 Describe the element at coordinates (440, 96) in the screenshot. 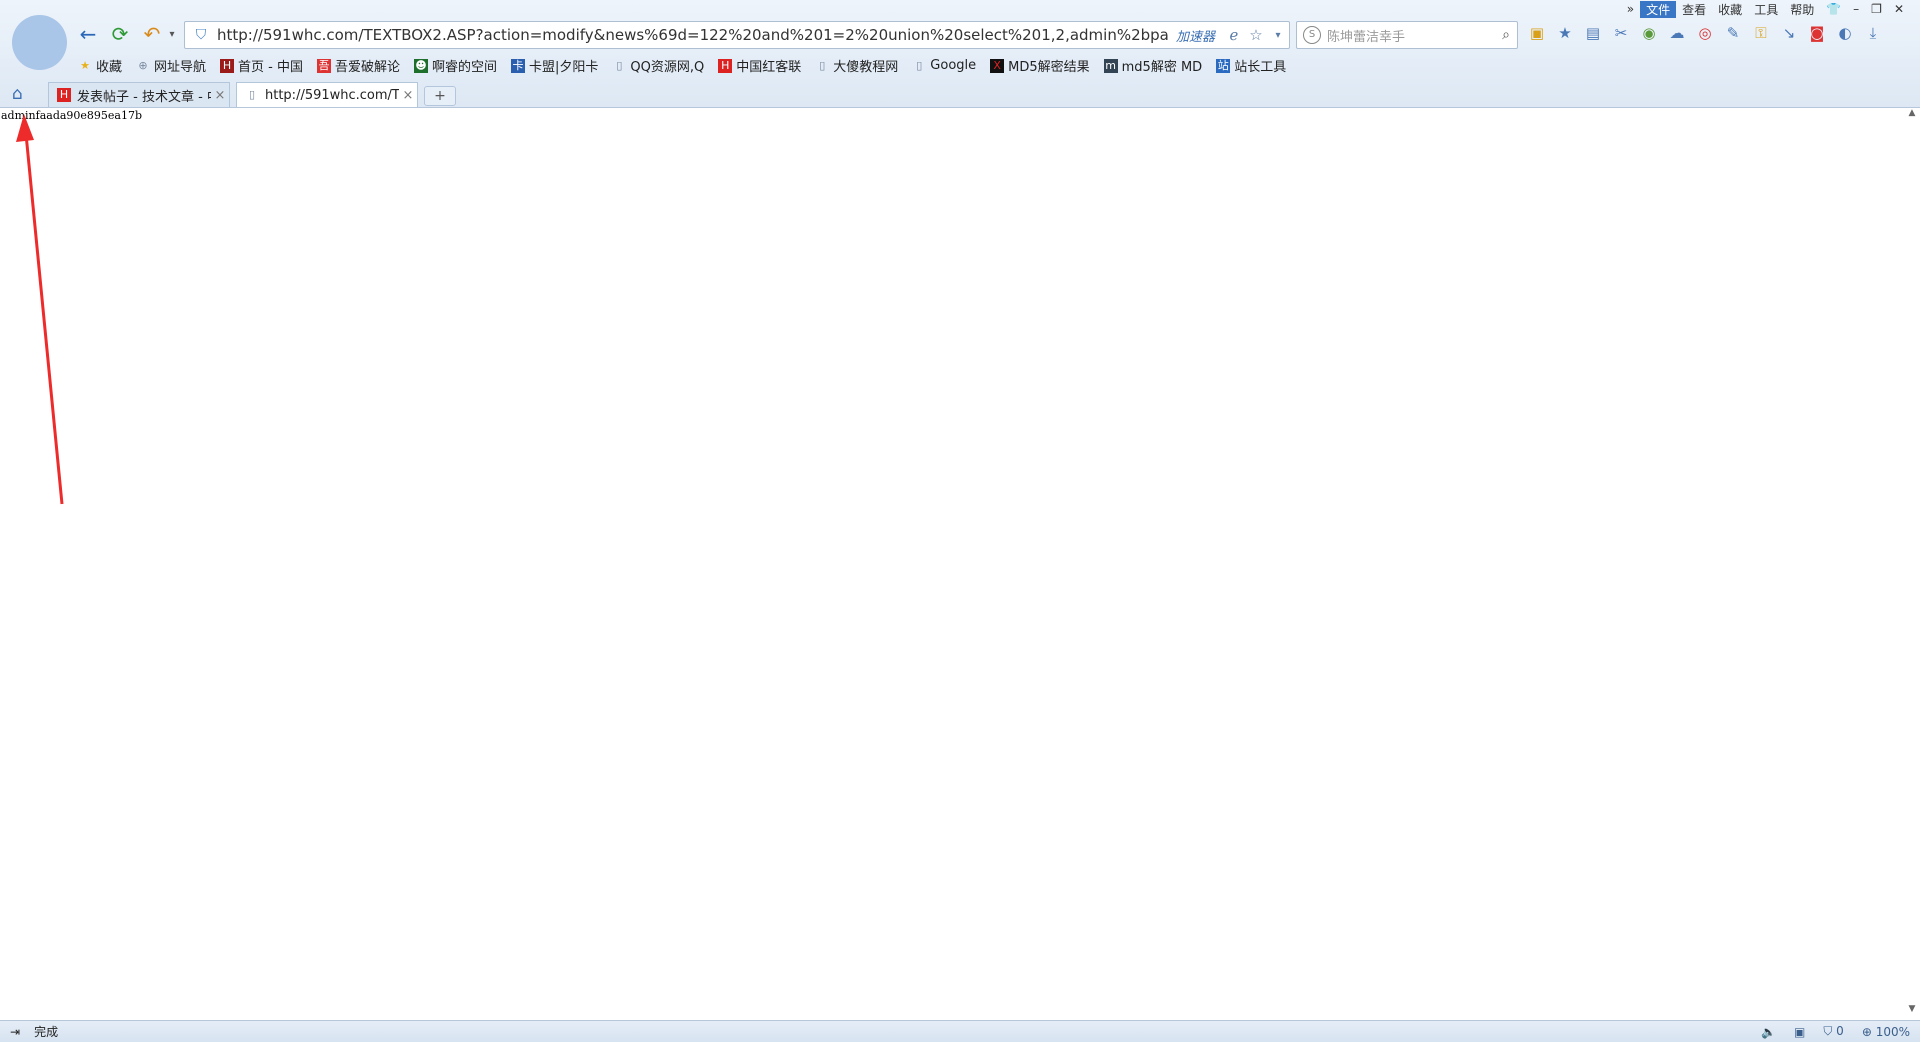

I see `new-tab-button: +` at that location.